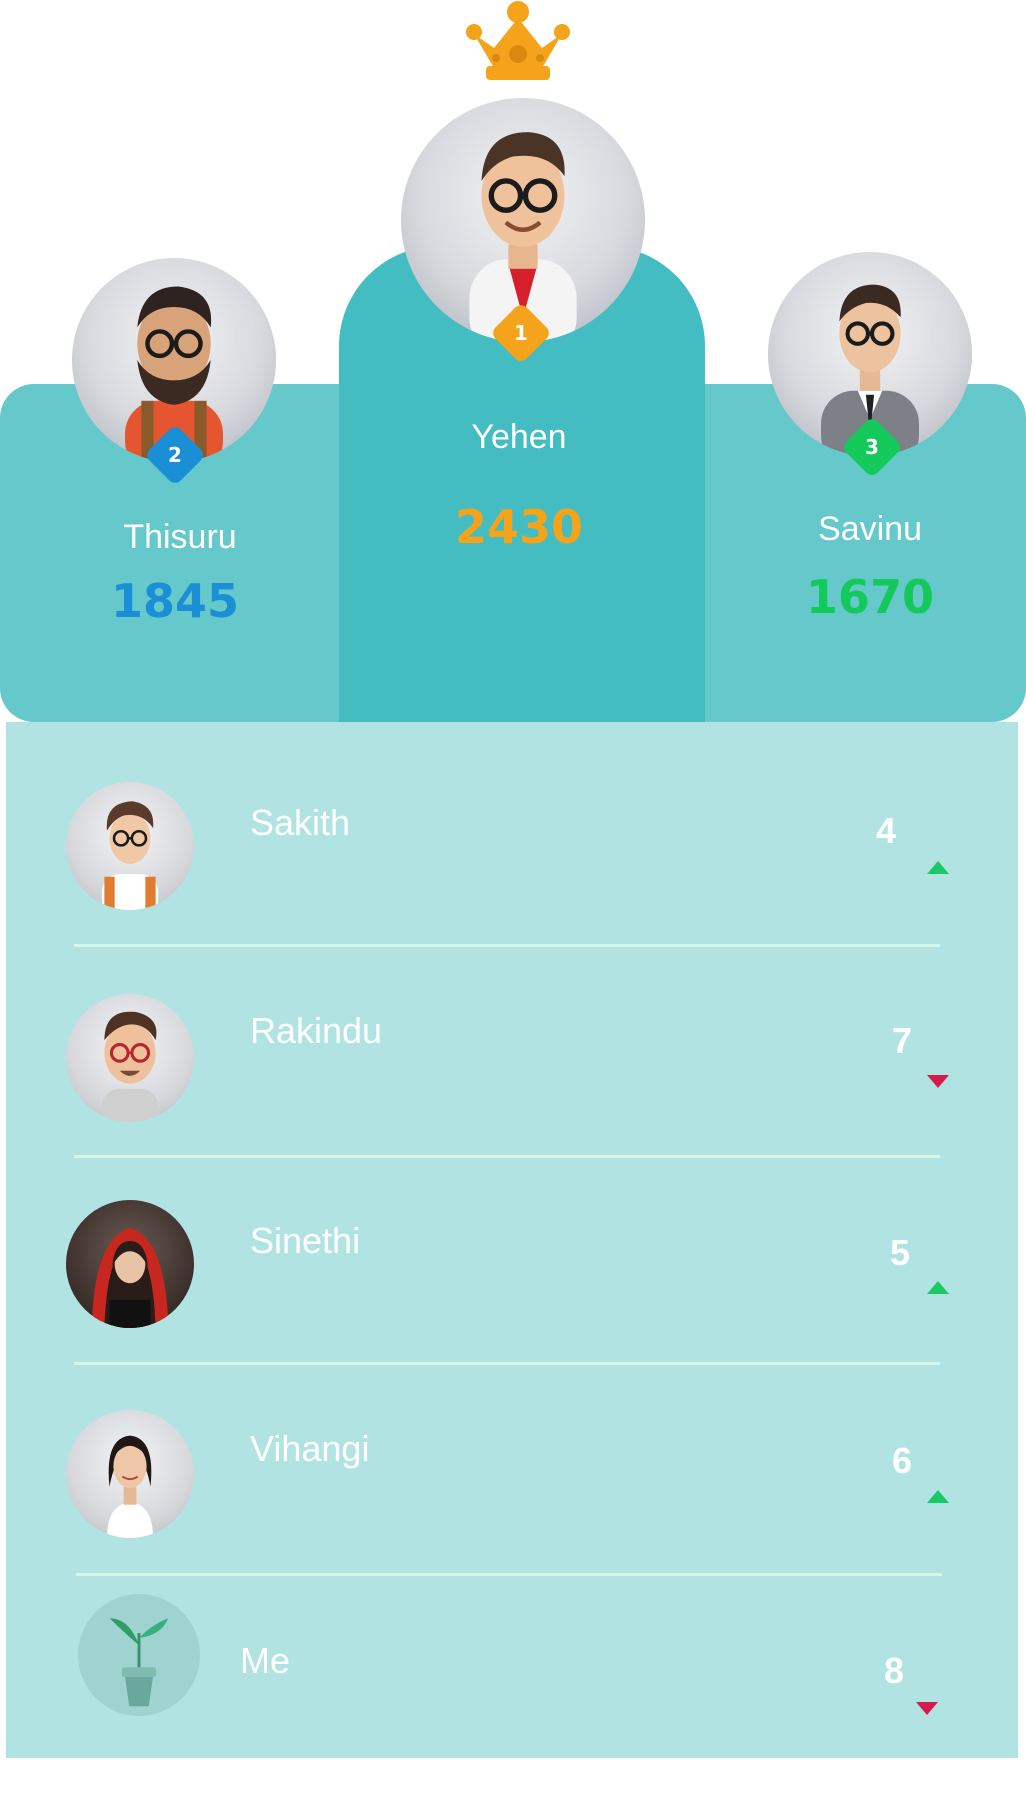  Describe the element at coordinates (901, 1460) in the screenshot. I see `player-rank: 6` at that location.